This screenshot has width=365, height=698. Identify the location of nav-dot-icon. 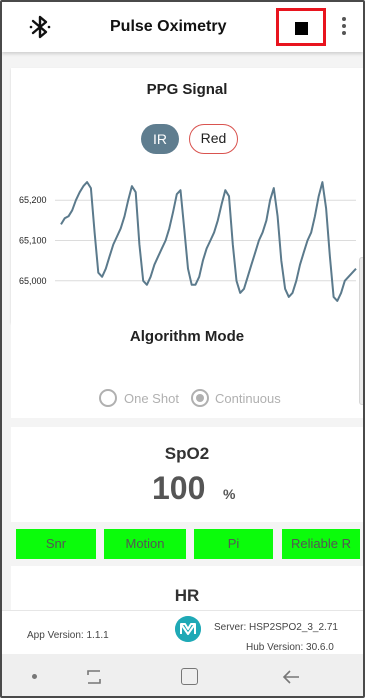
(34, 676).